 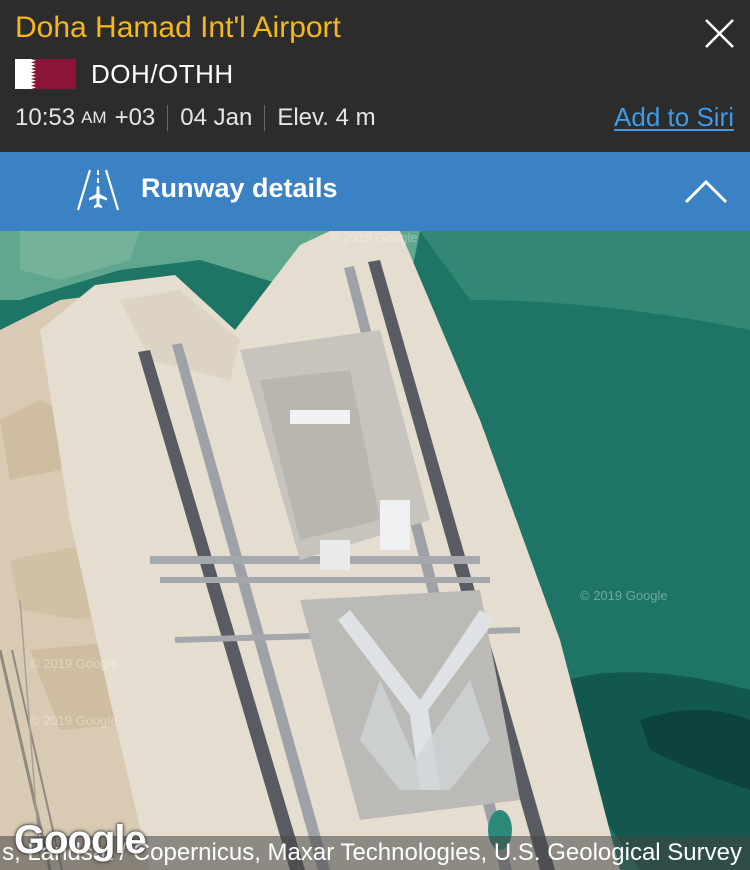 What do you see at coordinates (720, 33) in the screenshot?
I see `close-icon` at bounding box center [720, 33].